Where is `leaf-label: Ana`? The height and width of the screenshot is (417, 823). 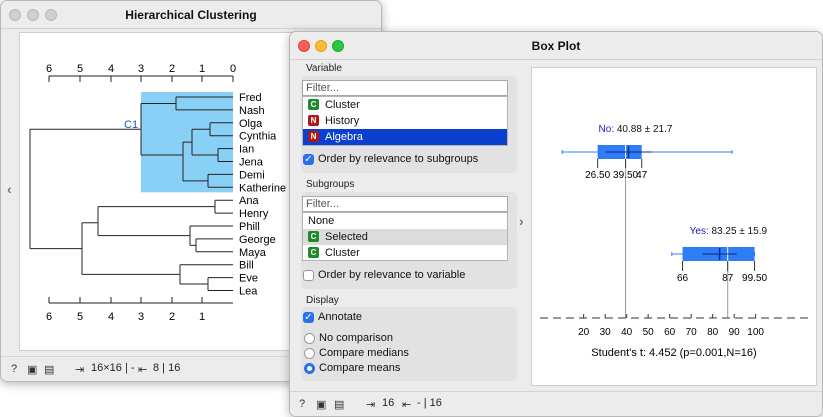
leaf-label: Ana is located at coordinates (249, 201).